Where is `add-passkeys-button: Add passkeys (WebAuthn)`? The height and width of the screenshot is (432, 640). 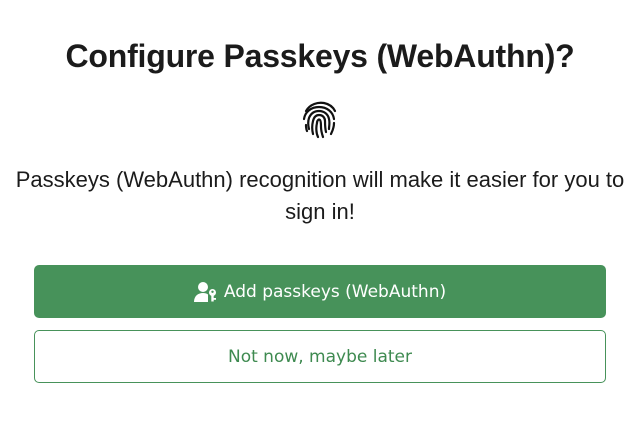
add-passkeys-button: Add passkeys (WebAuthn) is located at coordinates (320, 291).